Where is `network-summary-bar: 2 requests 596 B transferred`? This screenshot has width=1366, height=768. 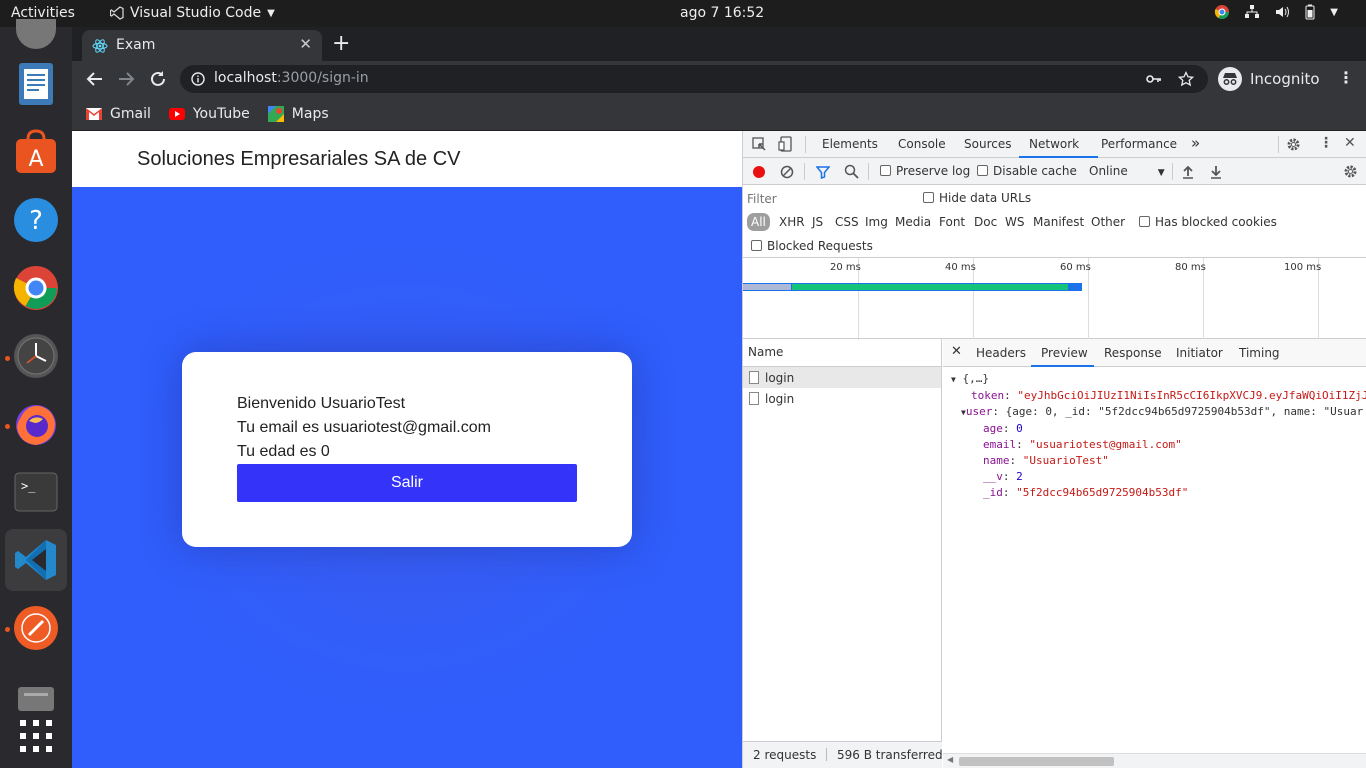 network-summary-bar: 2 requests 596 B transferred is located at coordinates (843, 754).